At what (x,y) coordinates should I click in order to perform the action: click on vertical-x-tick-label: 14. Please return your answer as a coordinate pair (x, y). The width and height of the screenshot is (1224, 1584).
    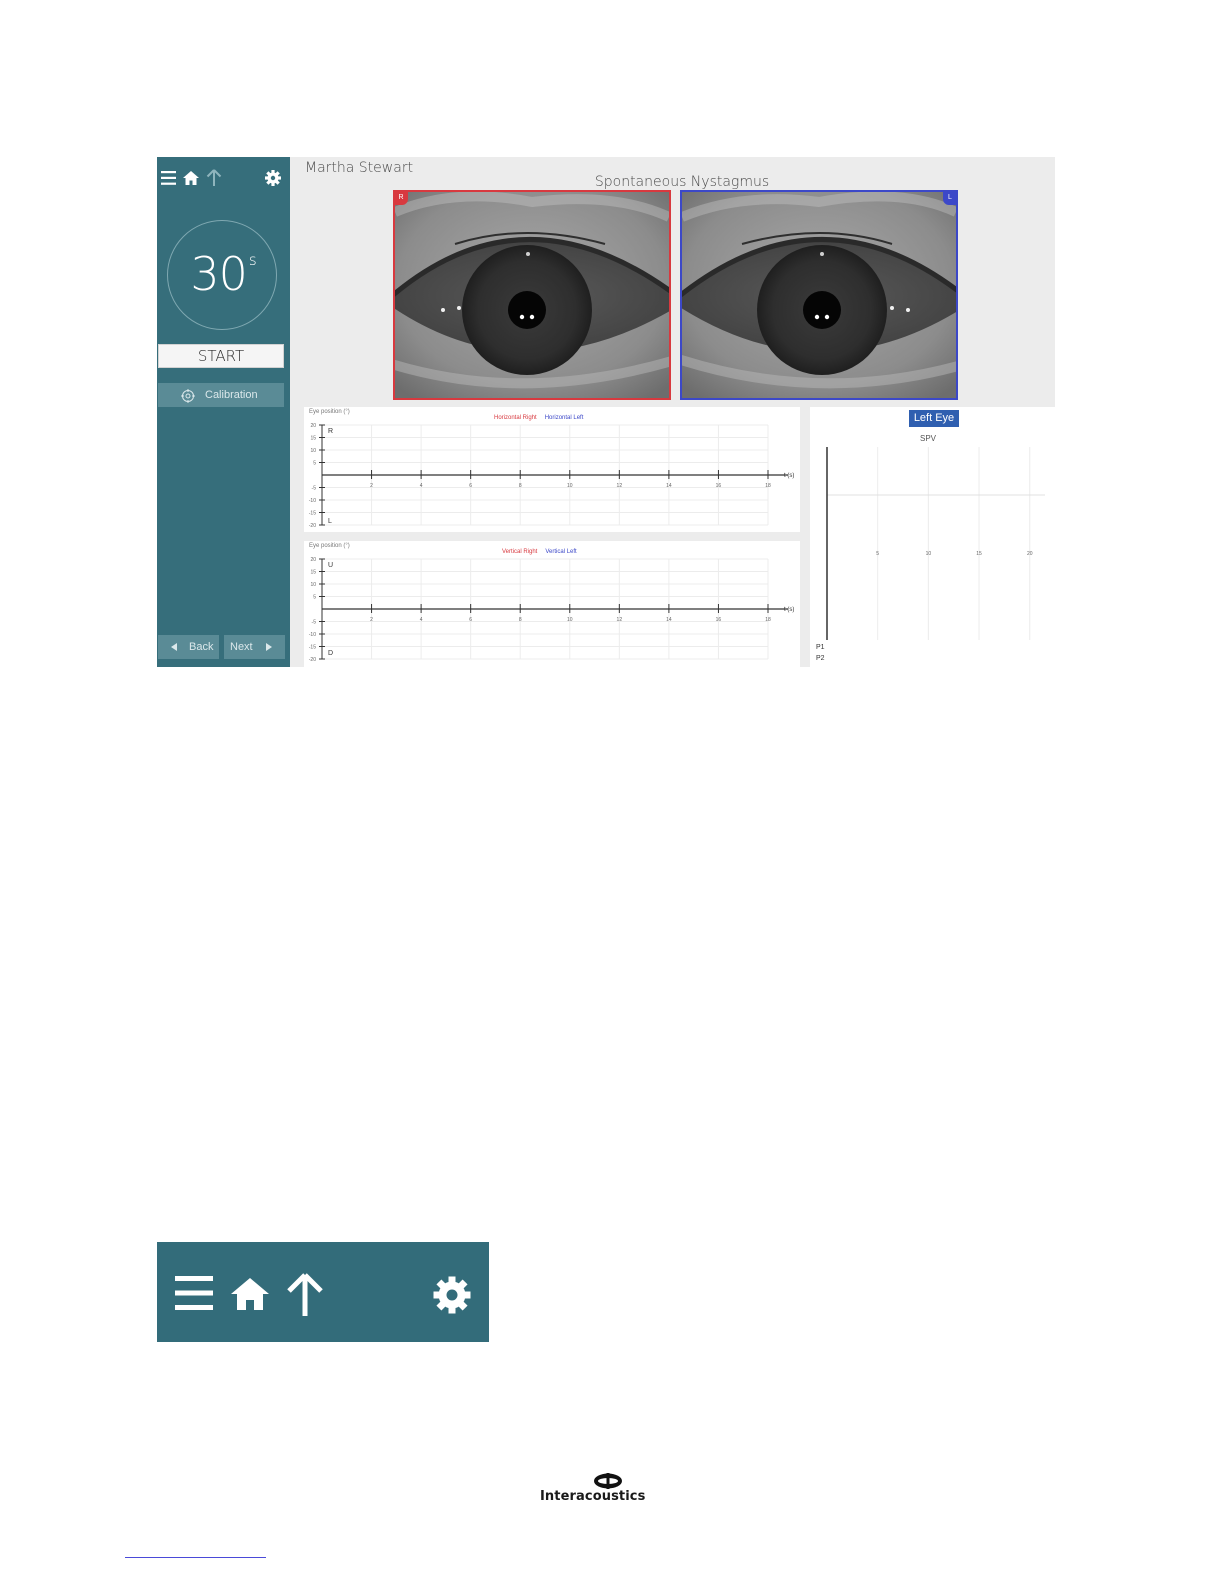
    Looking at the image, I should click on (669, 620).